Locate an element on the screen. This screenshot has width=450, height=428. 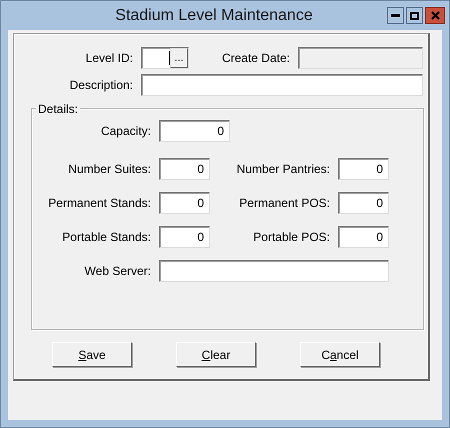
maximize-icon is located at coordinates (414, 16).